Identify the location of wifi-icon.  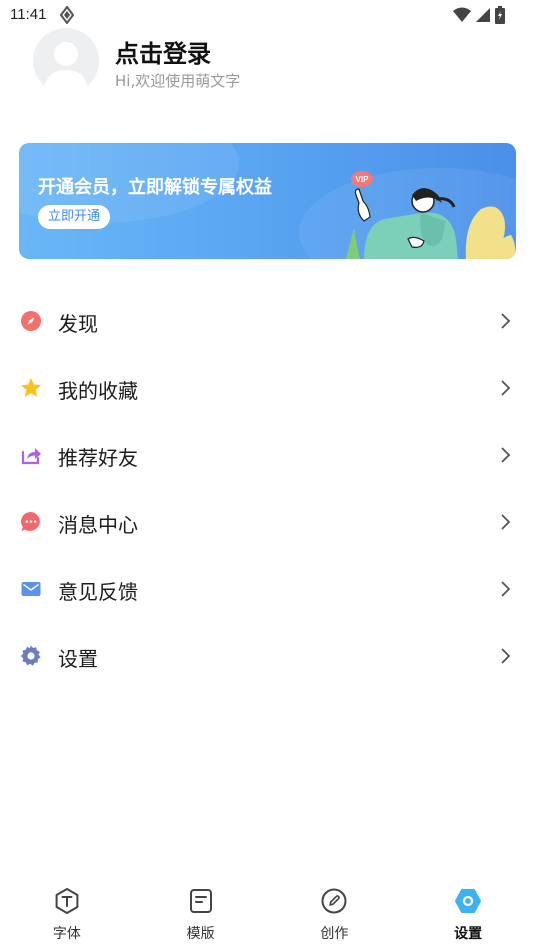
(462, 17).